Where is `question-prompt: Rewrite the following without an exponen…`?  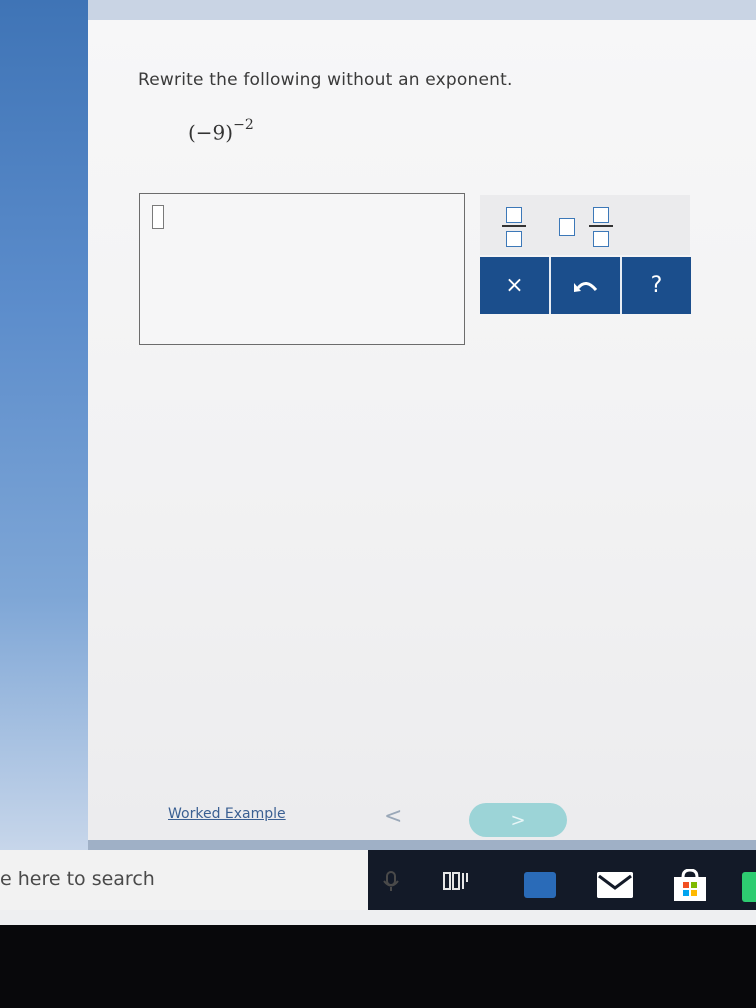
question-prompt: Rewrite the following without an exponen… is located at coordinates (325, 80).